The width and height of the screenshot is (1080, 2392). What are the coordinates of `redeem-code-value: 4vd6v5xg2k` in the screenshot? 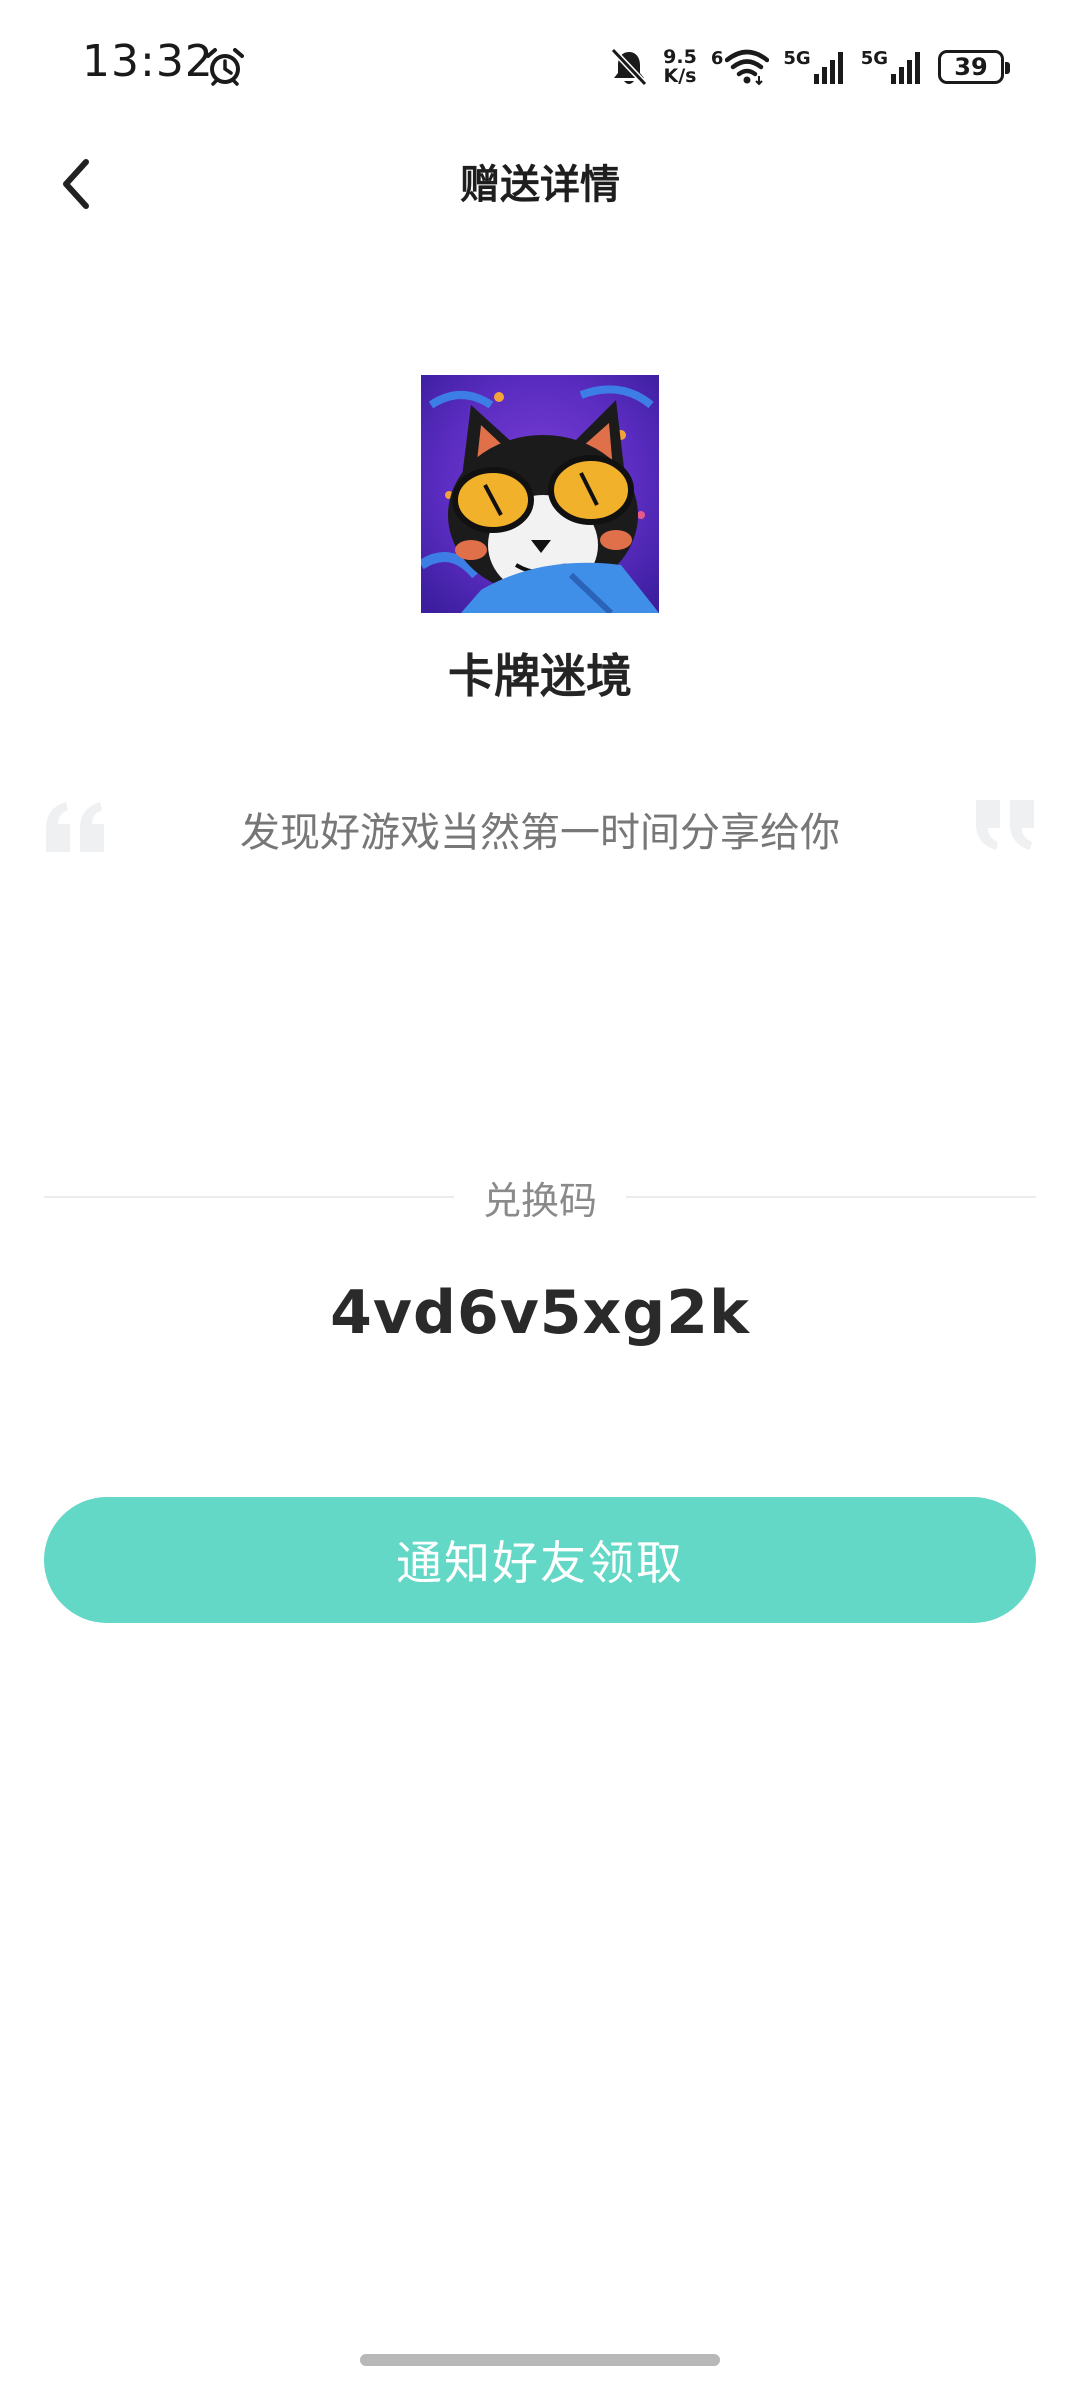 It's located at (540, 1313).